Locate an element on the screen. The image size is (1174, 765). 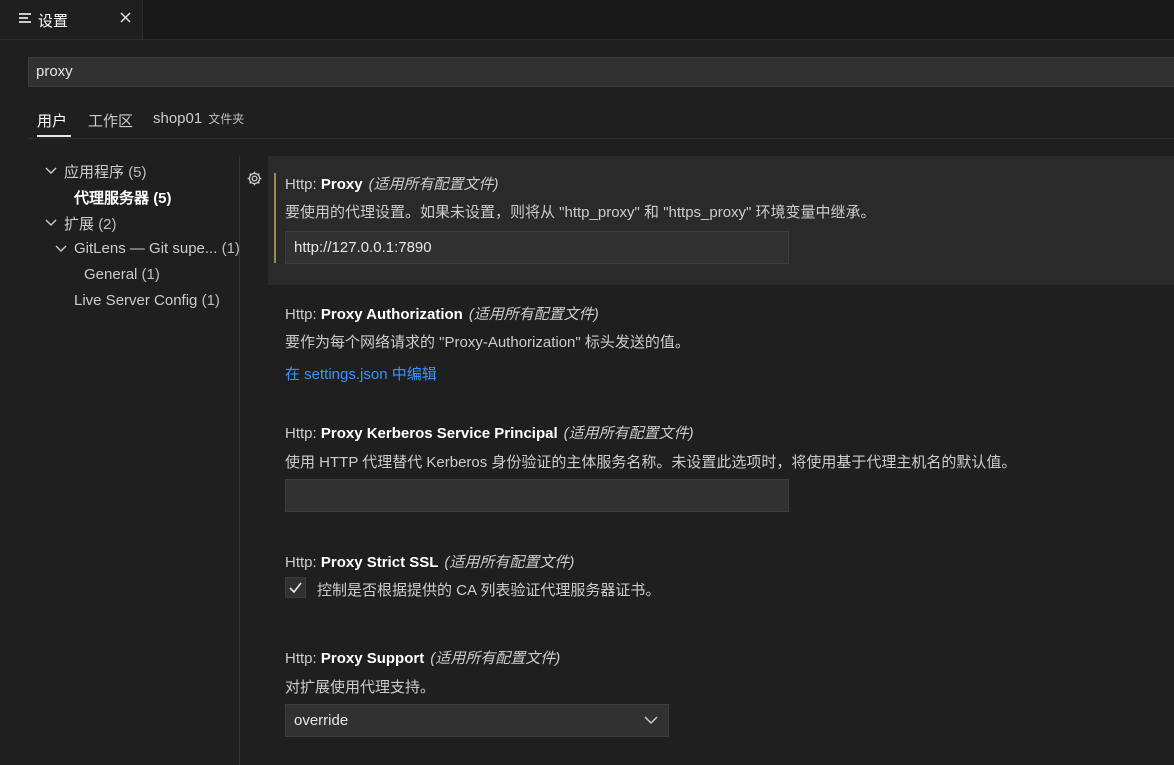
setting-title-strict-ssl: Http: Proxy Strict SSL (适用所有配置文件) is located at coordinates (429, 561).